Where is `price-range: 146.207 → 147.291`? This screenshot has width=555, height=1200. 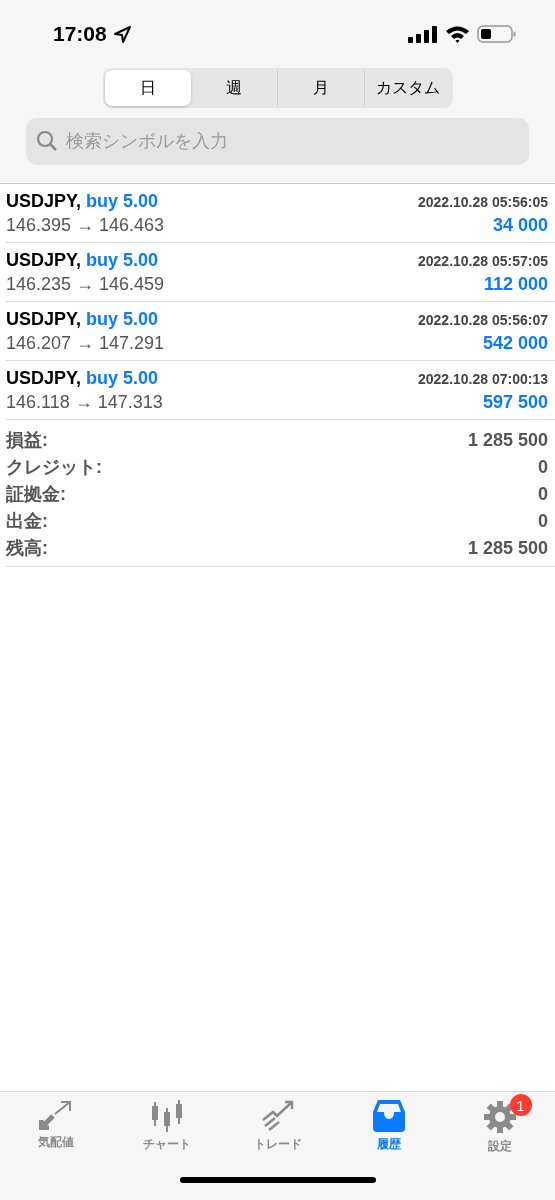 price-range: 146.207 → 147.291 is located at coordinates (85, 343).